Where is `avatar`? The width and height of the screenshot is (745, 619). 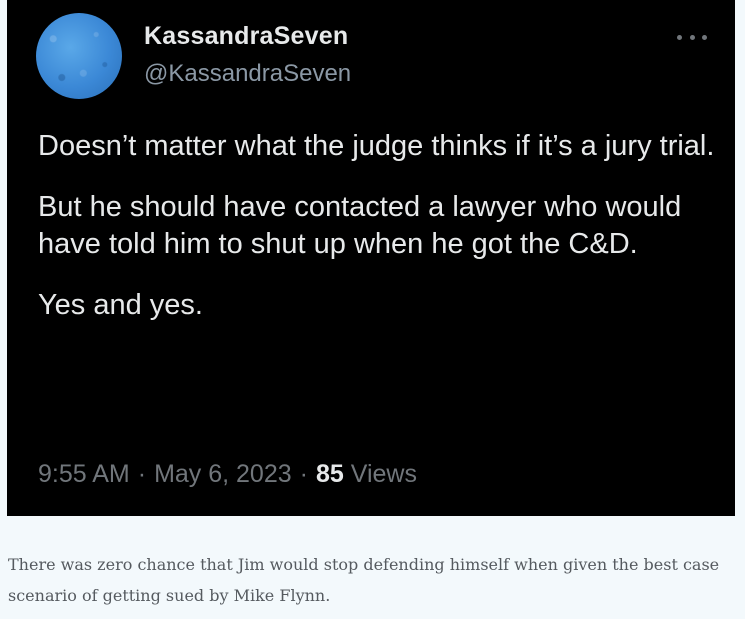 avatar is located at coordinates (79, 56).